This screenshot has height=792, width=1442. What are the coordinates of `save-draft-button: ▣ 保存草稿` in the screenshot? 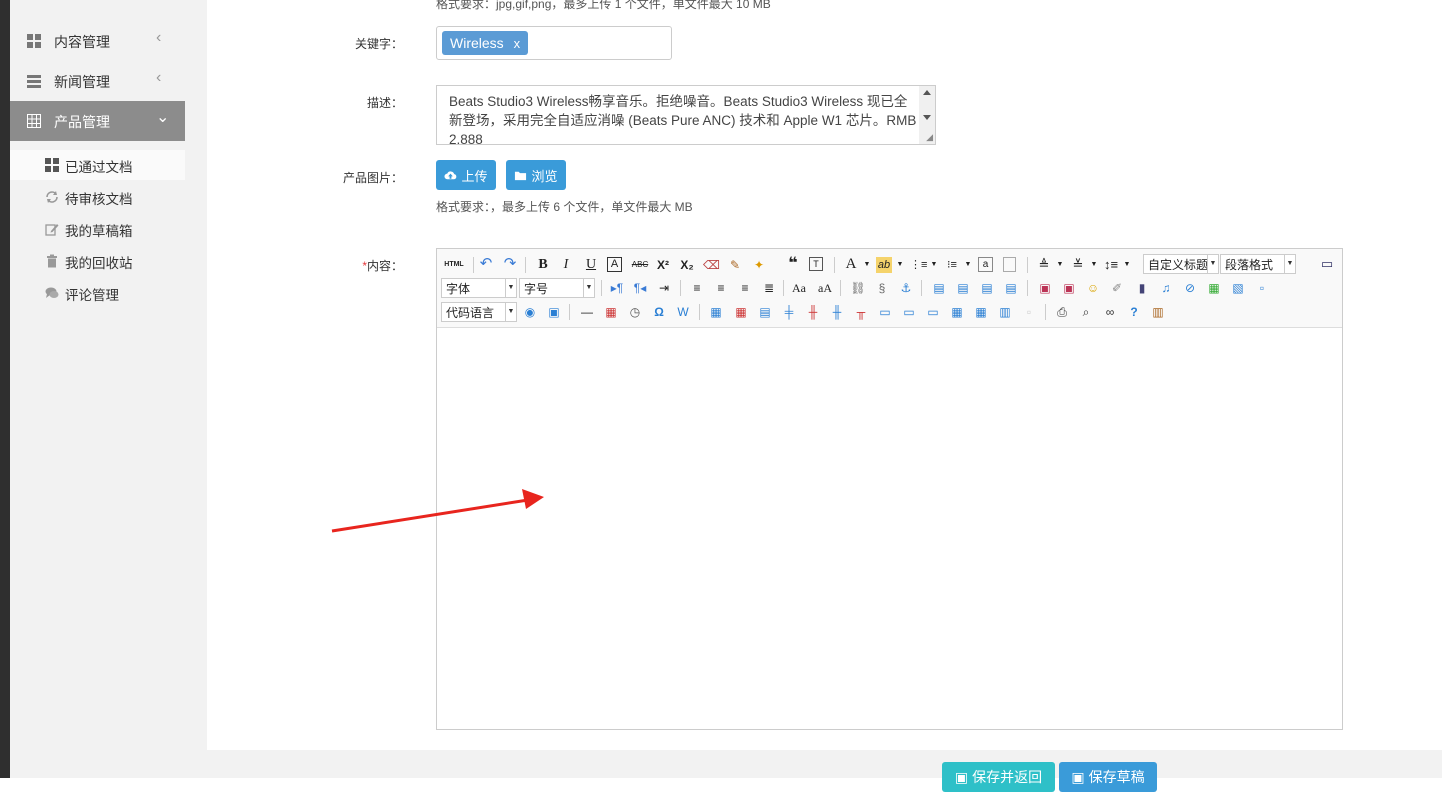 It's located at (1108, 777).